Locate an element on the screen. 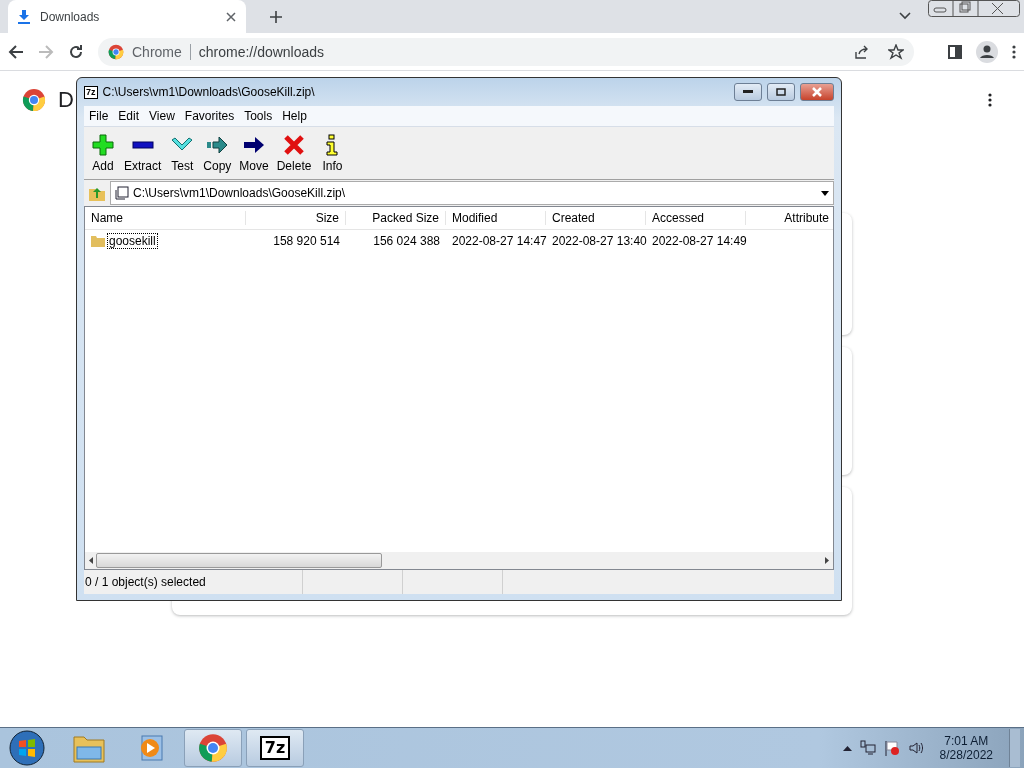 The width and height of the screenshot is (1024, 768). download-icon is located at coordinates (24, 16).